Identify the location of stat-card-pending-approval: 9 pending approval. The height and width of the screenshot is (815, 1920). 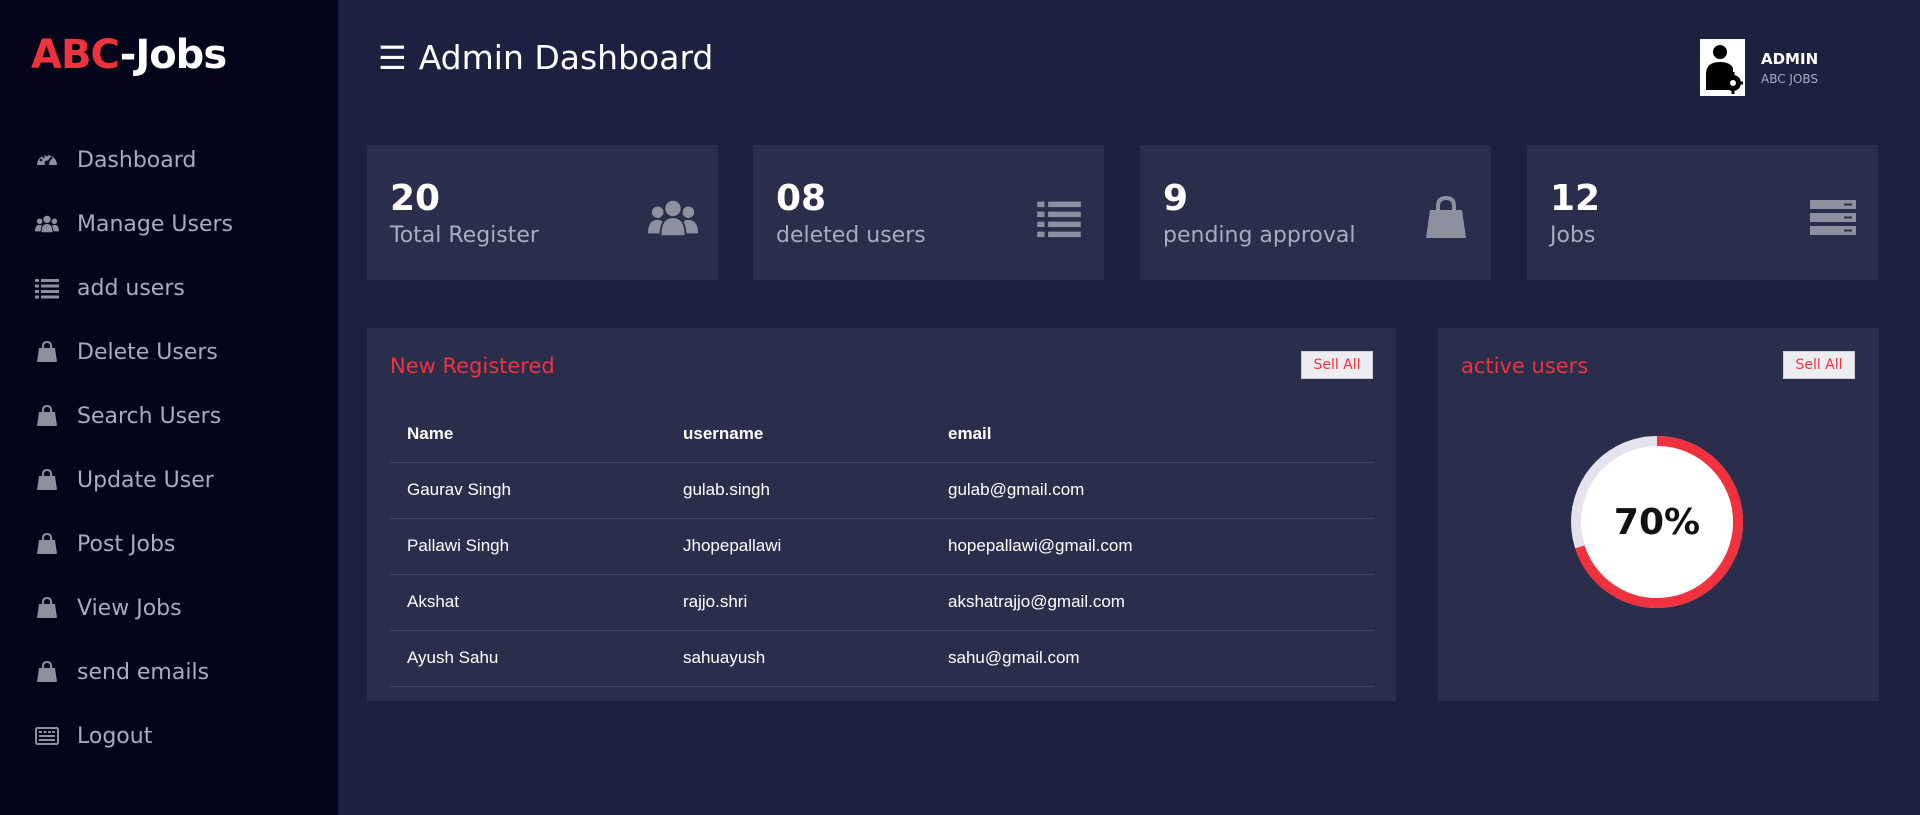
(1315, 212).